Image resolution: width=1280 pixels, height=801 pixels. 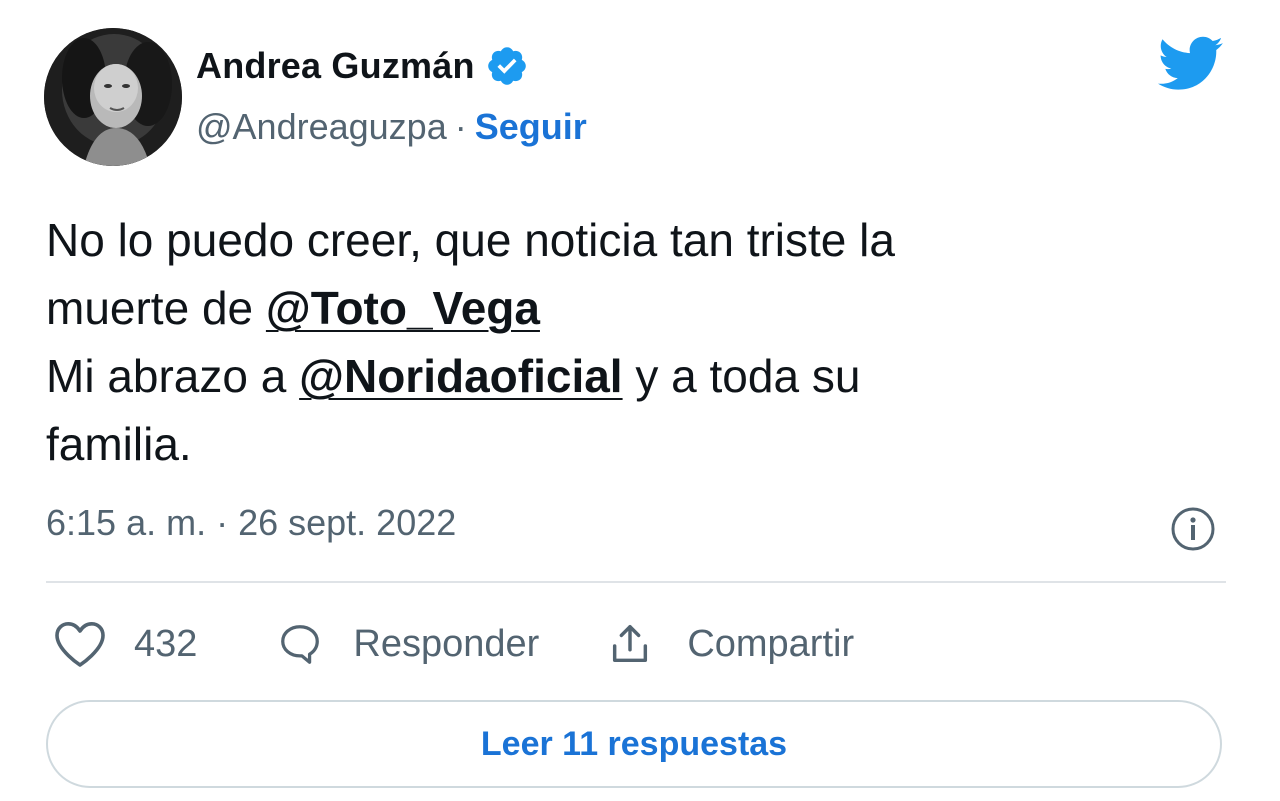 I want to click on author-avatar, so click(x=113, y=97).